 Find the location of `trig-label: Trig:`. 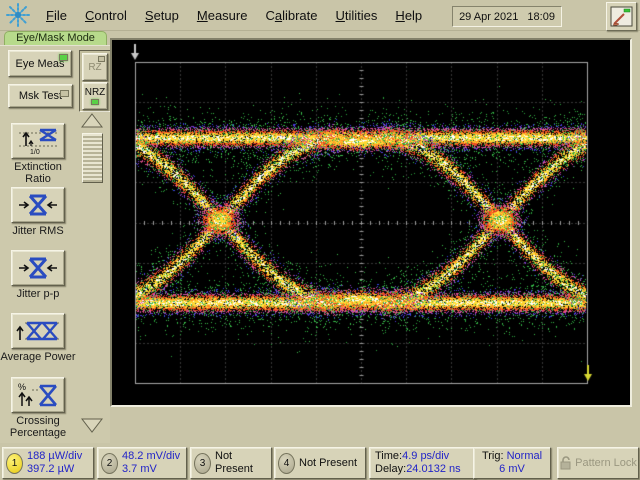

trig-label: Trig: is located at coordinates (492, 456).